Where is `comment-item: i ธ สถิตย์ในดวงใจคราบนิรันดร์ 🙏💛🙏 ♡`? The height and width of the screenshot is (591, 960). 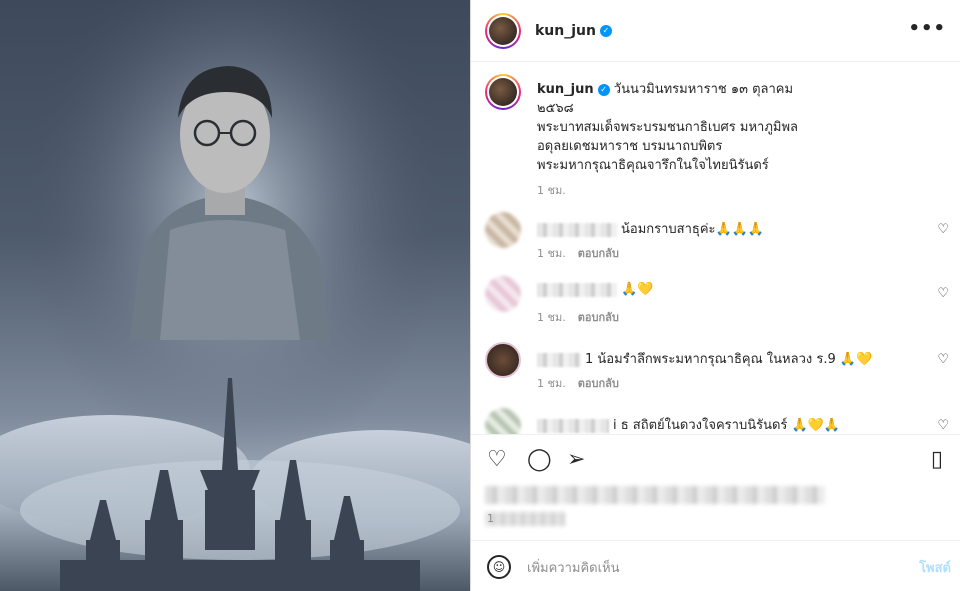 comment-item: i ธ สถิตย์ในดวงใจคราบนิรันดร์ 🙏💛🙏 ♡ is located at coordinates (720, 421).